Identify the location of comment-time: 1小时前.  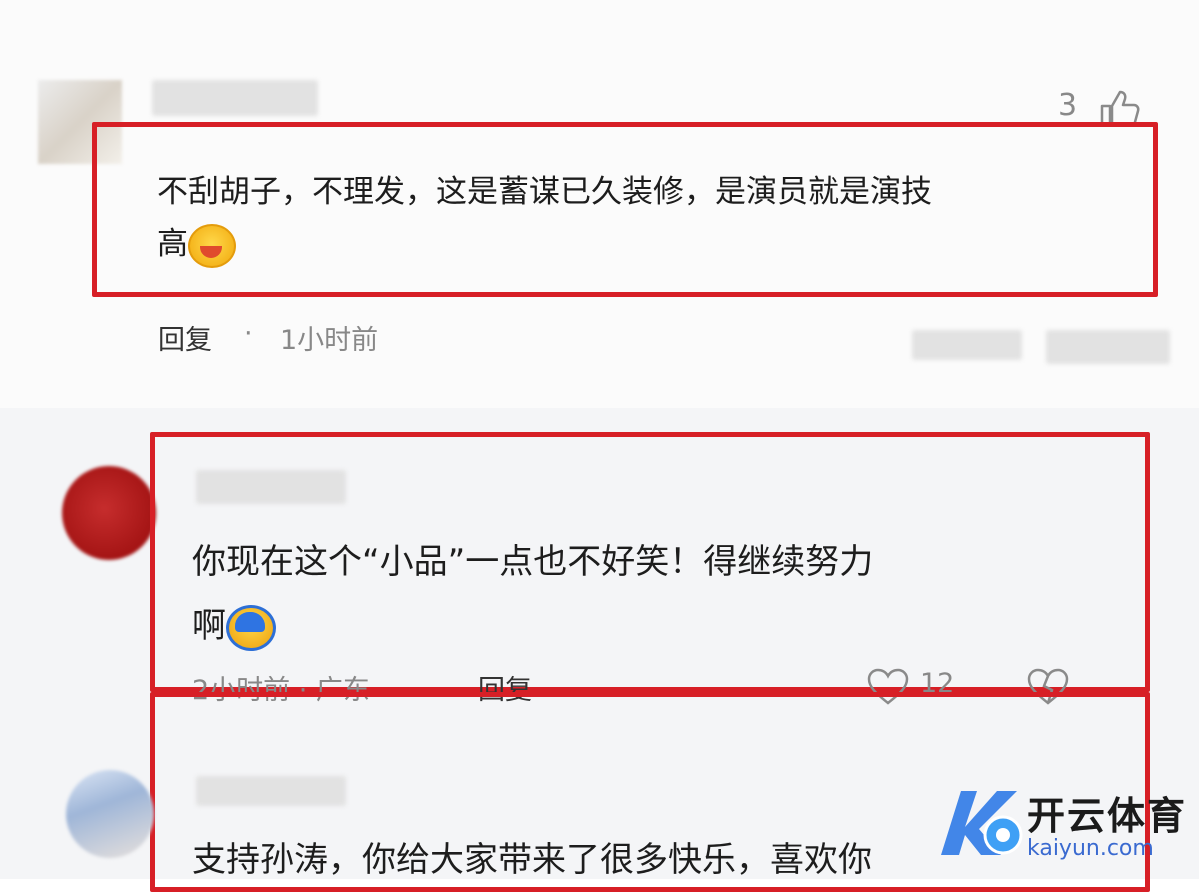
(329, 340).